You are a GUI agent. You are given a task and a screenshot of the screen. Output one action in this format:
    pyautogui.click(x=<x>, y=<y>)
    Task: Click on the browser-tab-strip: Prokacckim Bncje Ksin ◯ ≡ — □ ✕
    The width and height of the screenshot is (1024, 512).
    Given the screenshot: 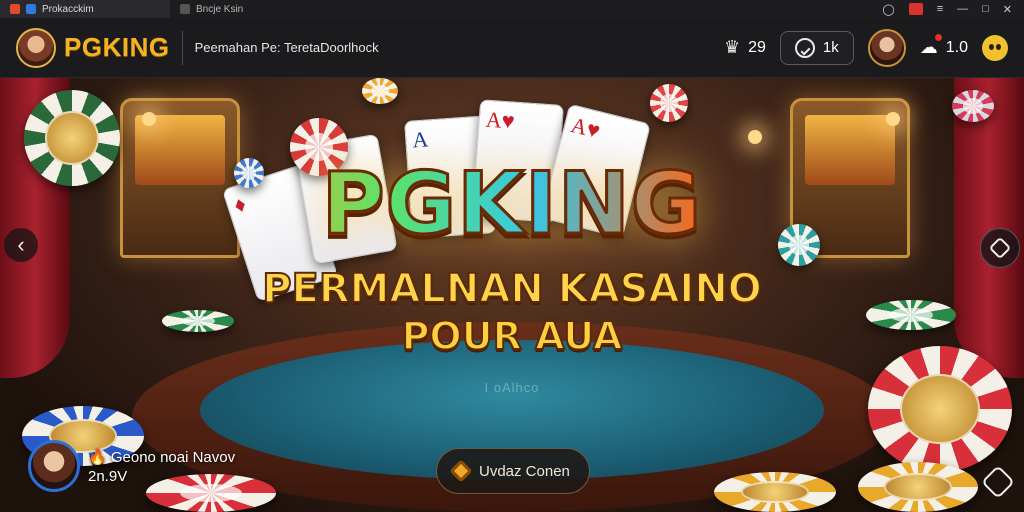 What is the action you would take?
    pyautogui.click(x=512, y=9)
    